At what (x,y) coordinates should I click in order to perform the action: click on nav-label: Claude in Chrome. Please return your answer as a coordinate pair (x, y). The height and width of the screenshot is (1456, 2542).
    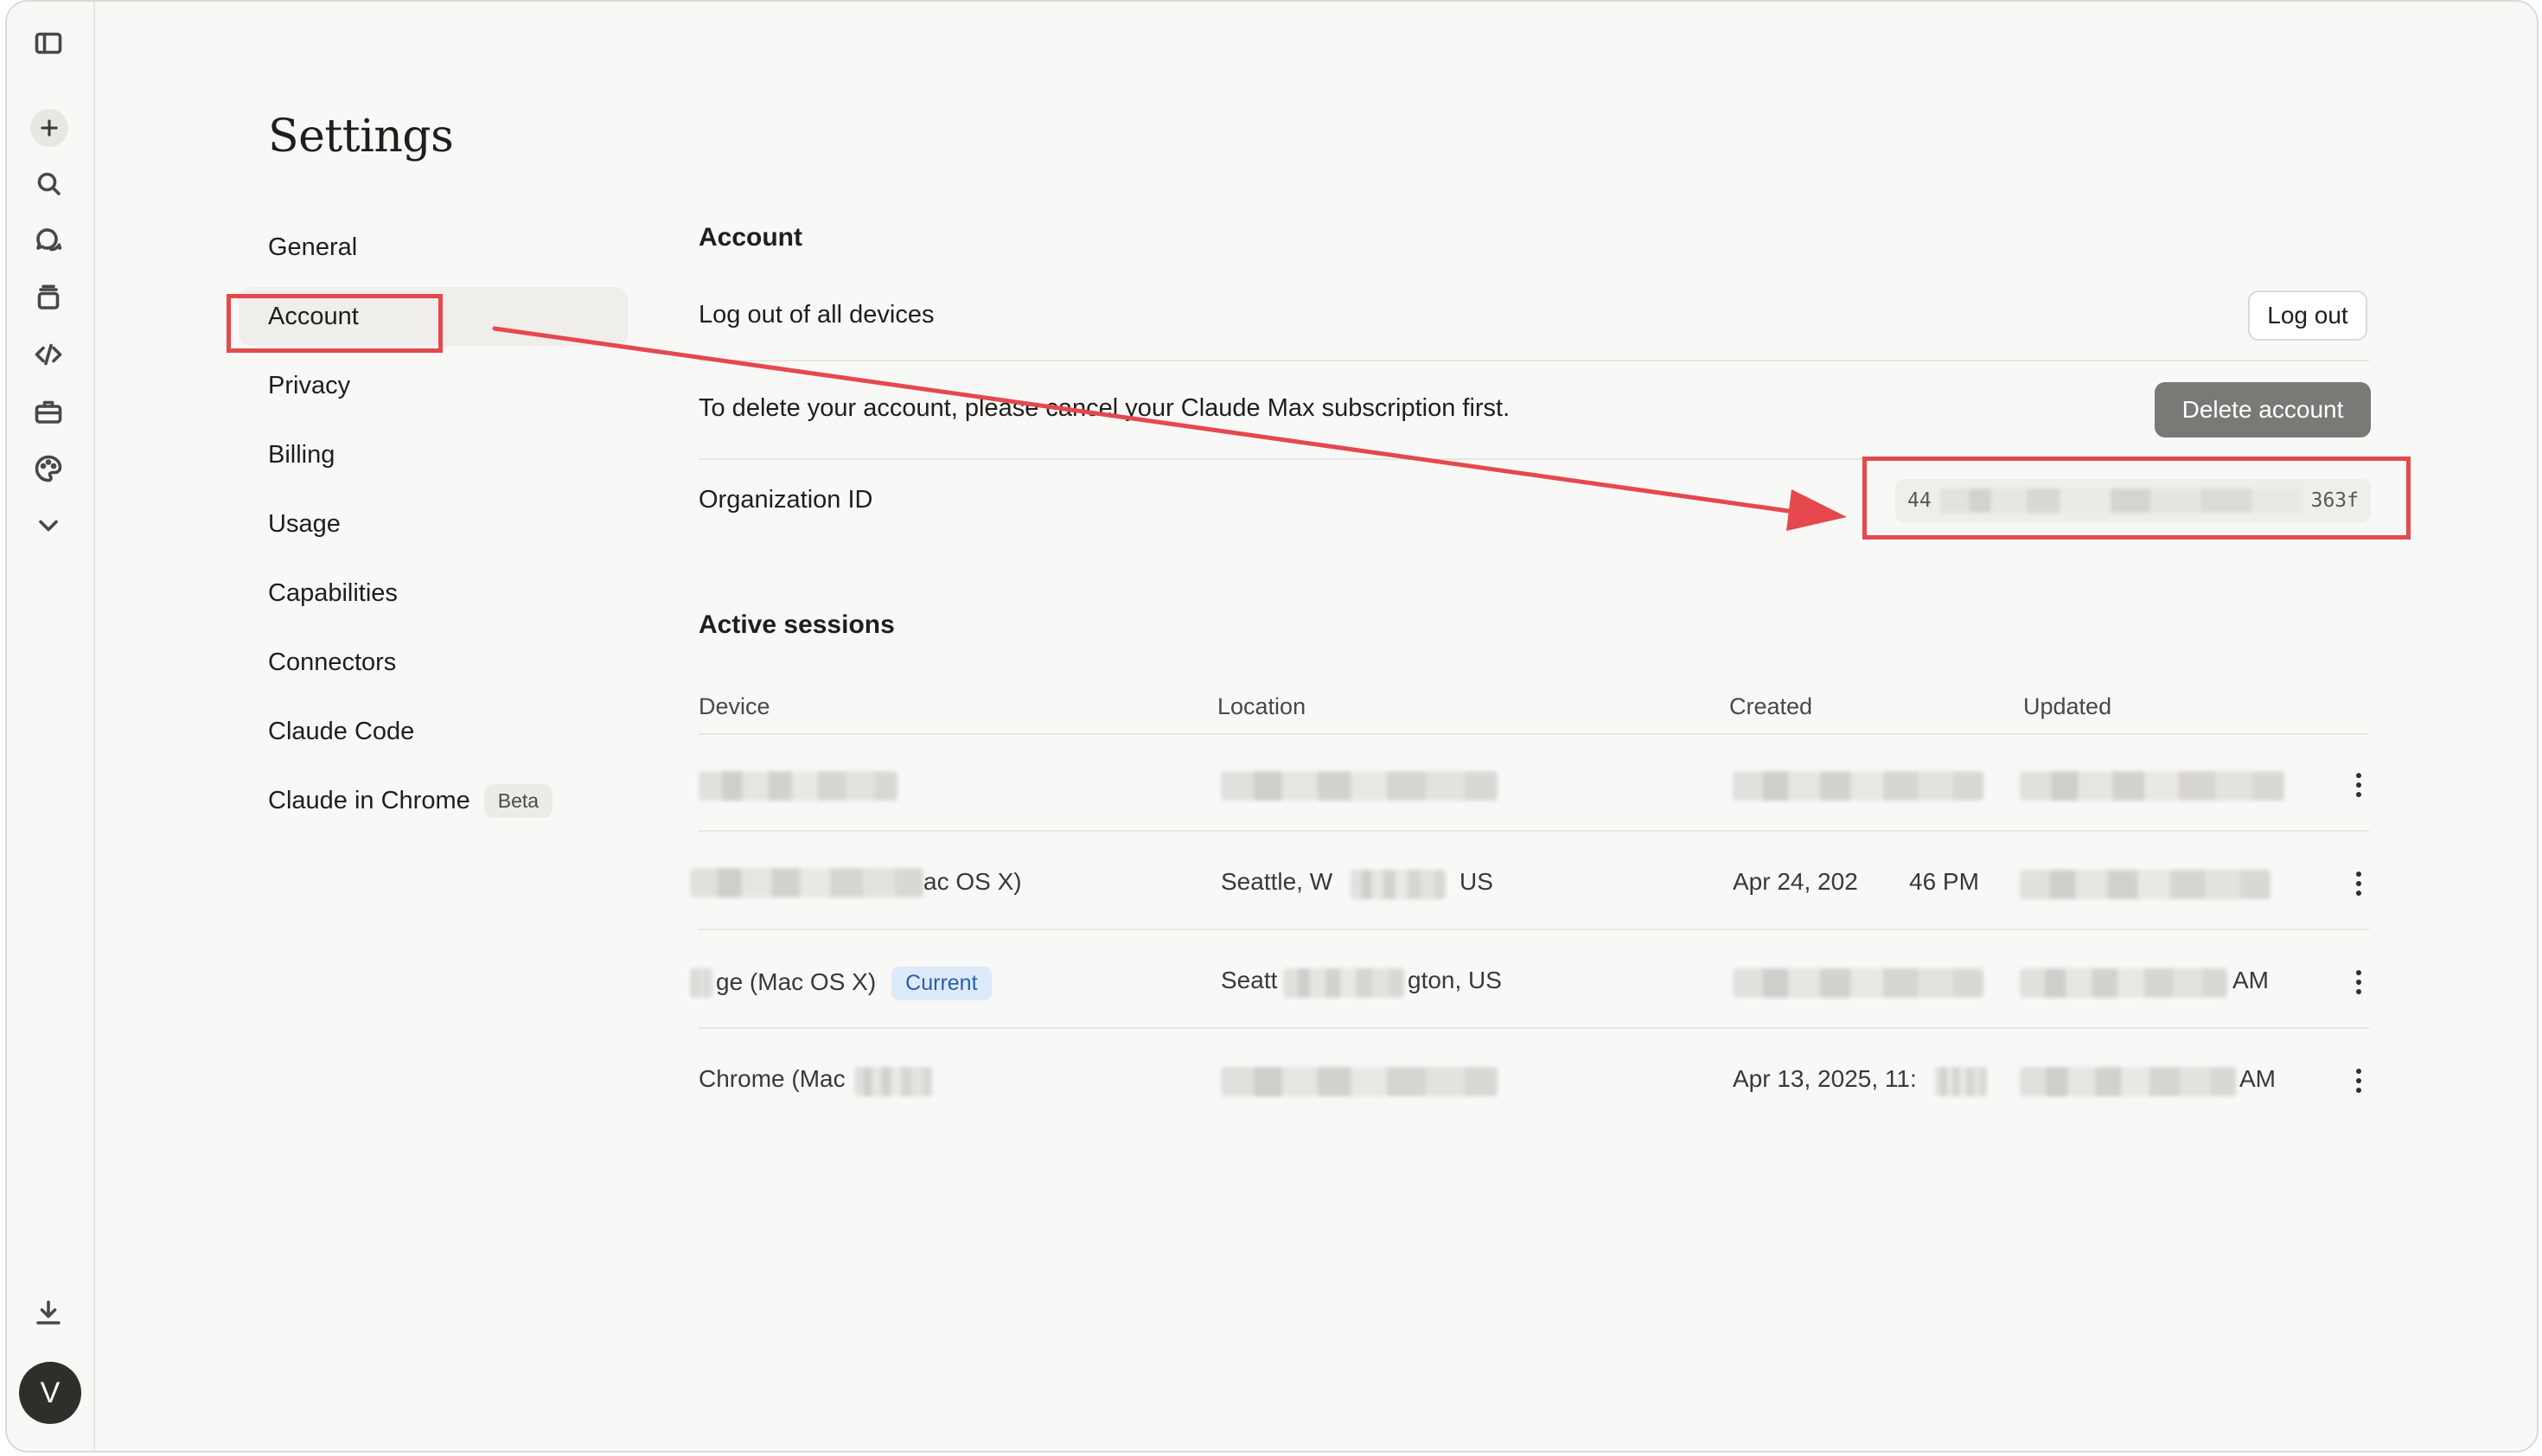
    Looking at the image, I should click on (369, 800).